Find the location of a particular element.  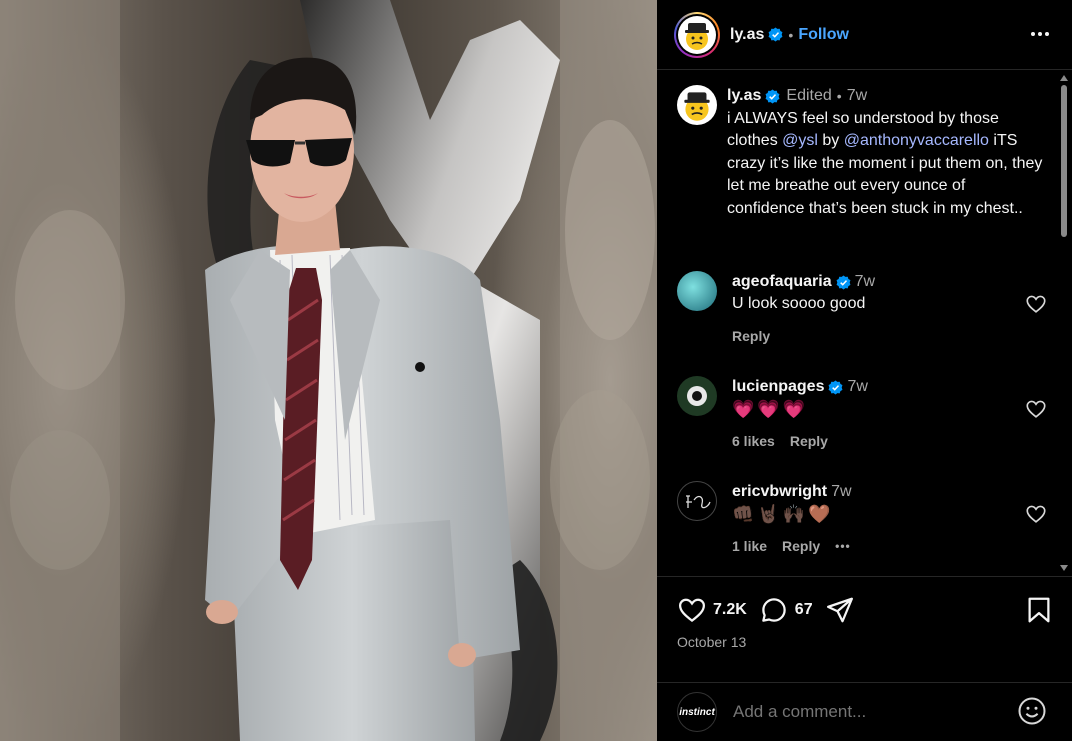

add-comment-input is located at coordinates (868, 712).